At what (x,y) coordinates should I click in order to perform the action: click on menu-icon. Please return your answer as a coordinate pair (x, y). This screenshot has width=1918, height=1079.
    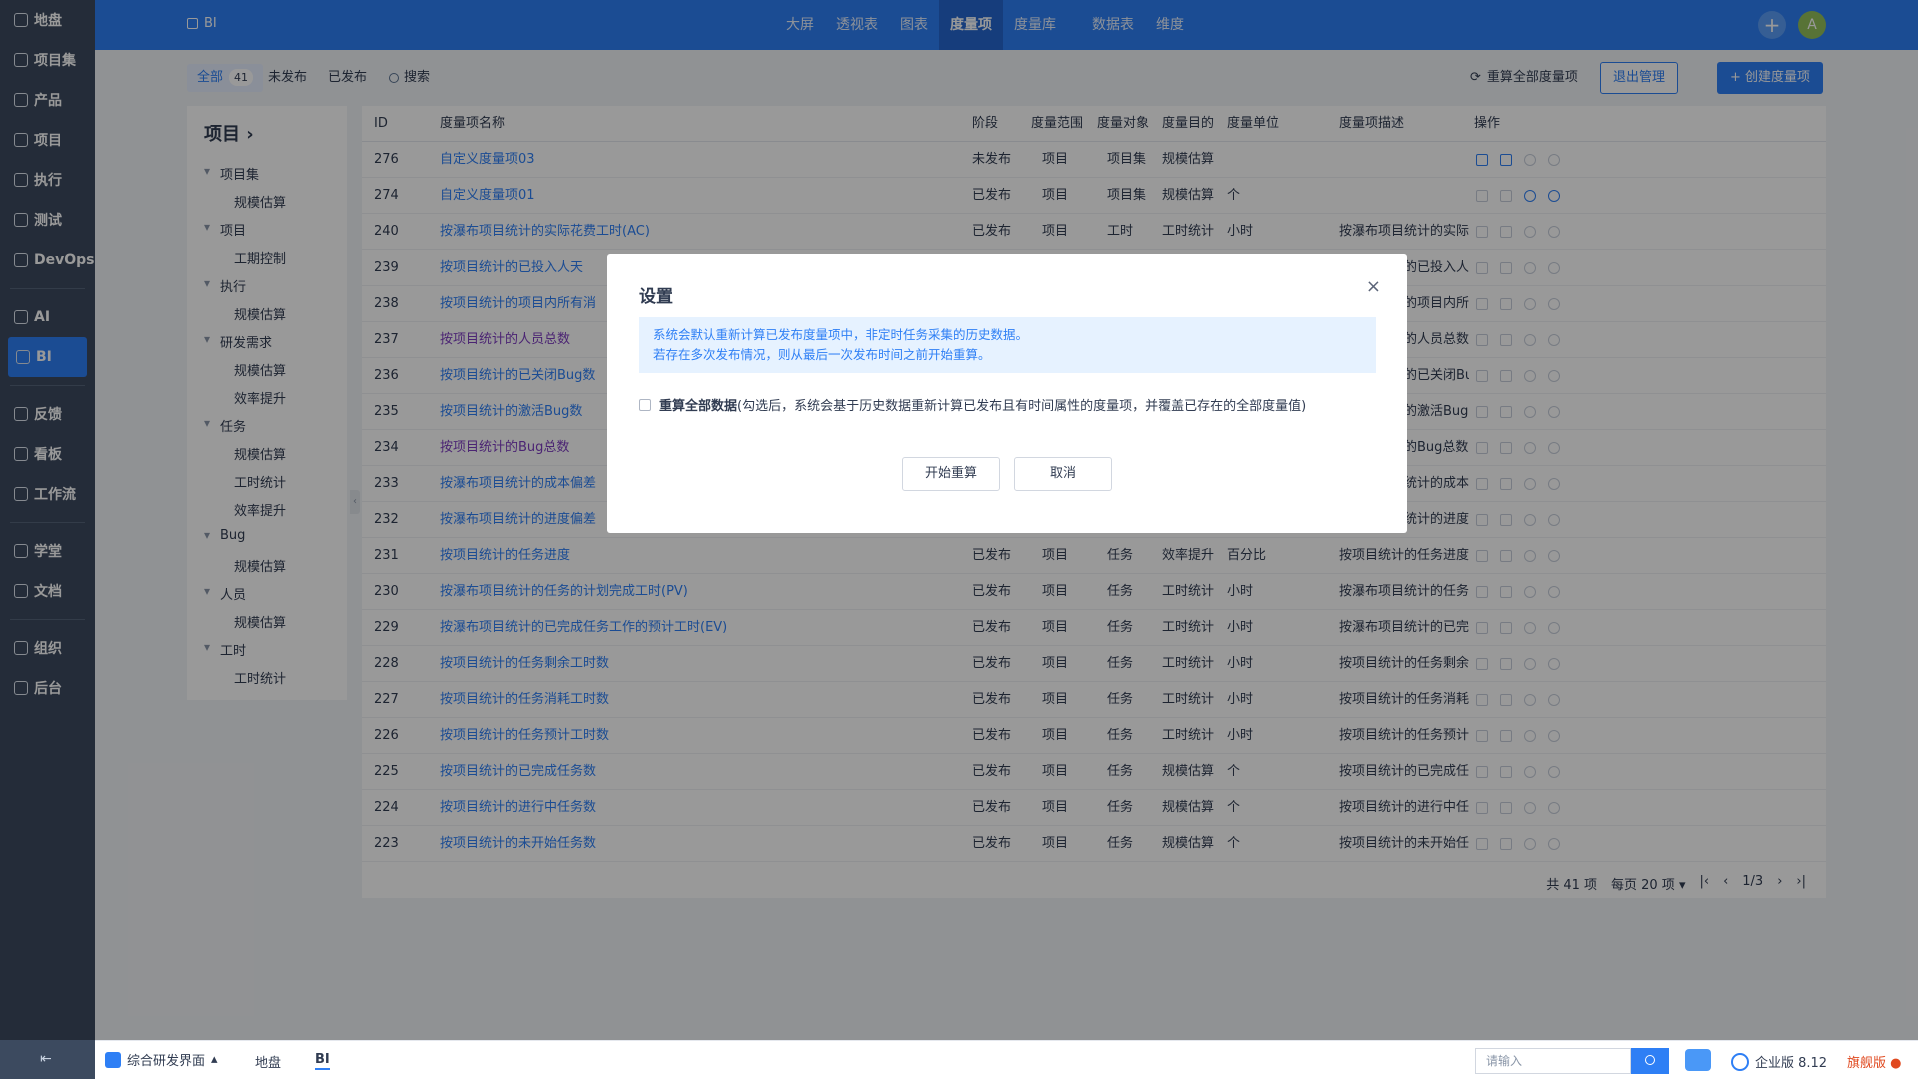
    Looking at the image, I should click on (113, 1059).